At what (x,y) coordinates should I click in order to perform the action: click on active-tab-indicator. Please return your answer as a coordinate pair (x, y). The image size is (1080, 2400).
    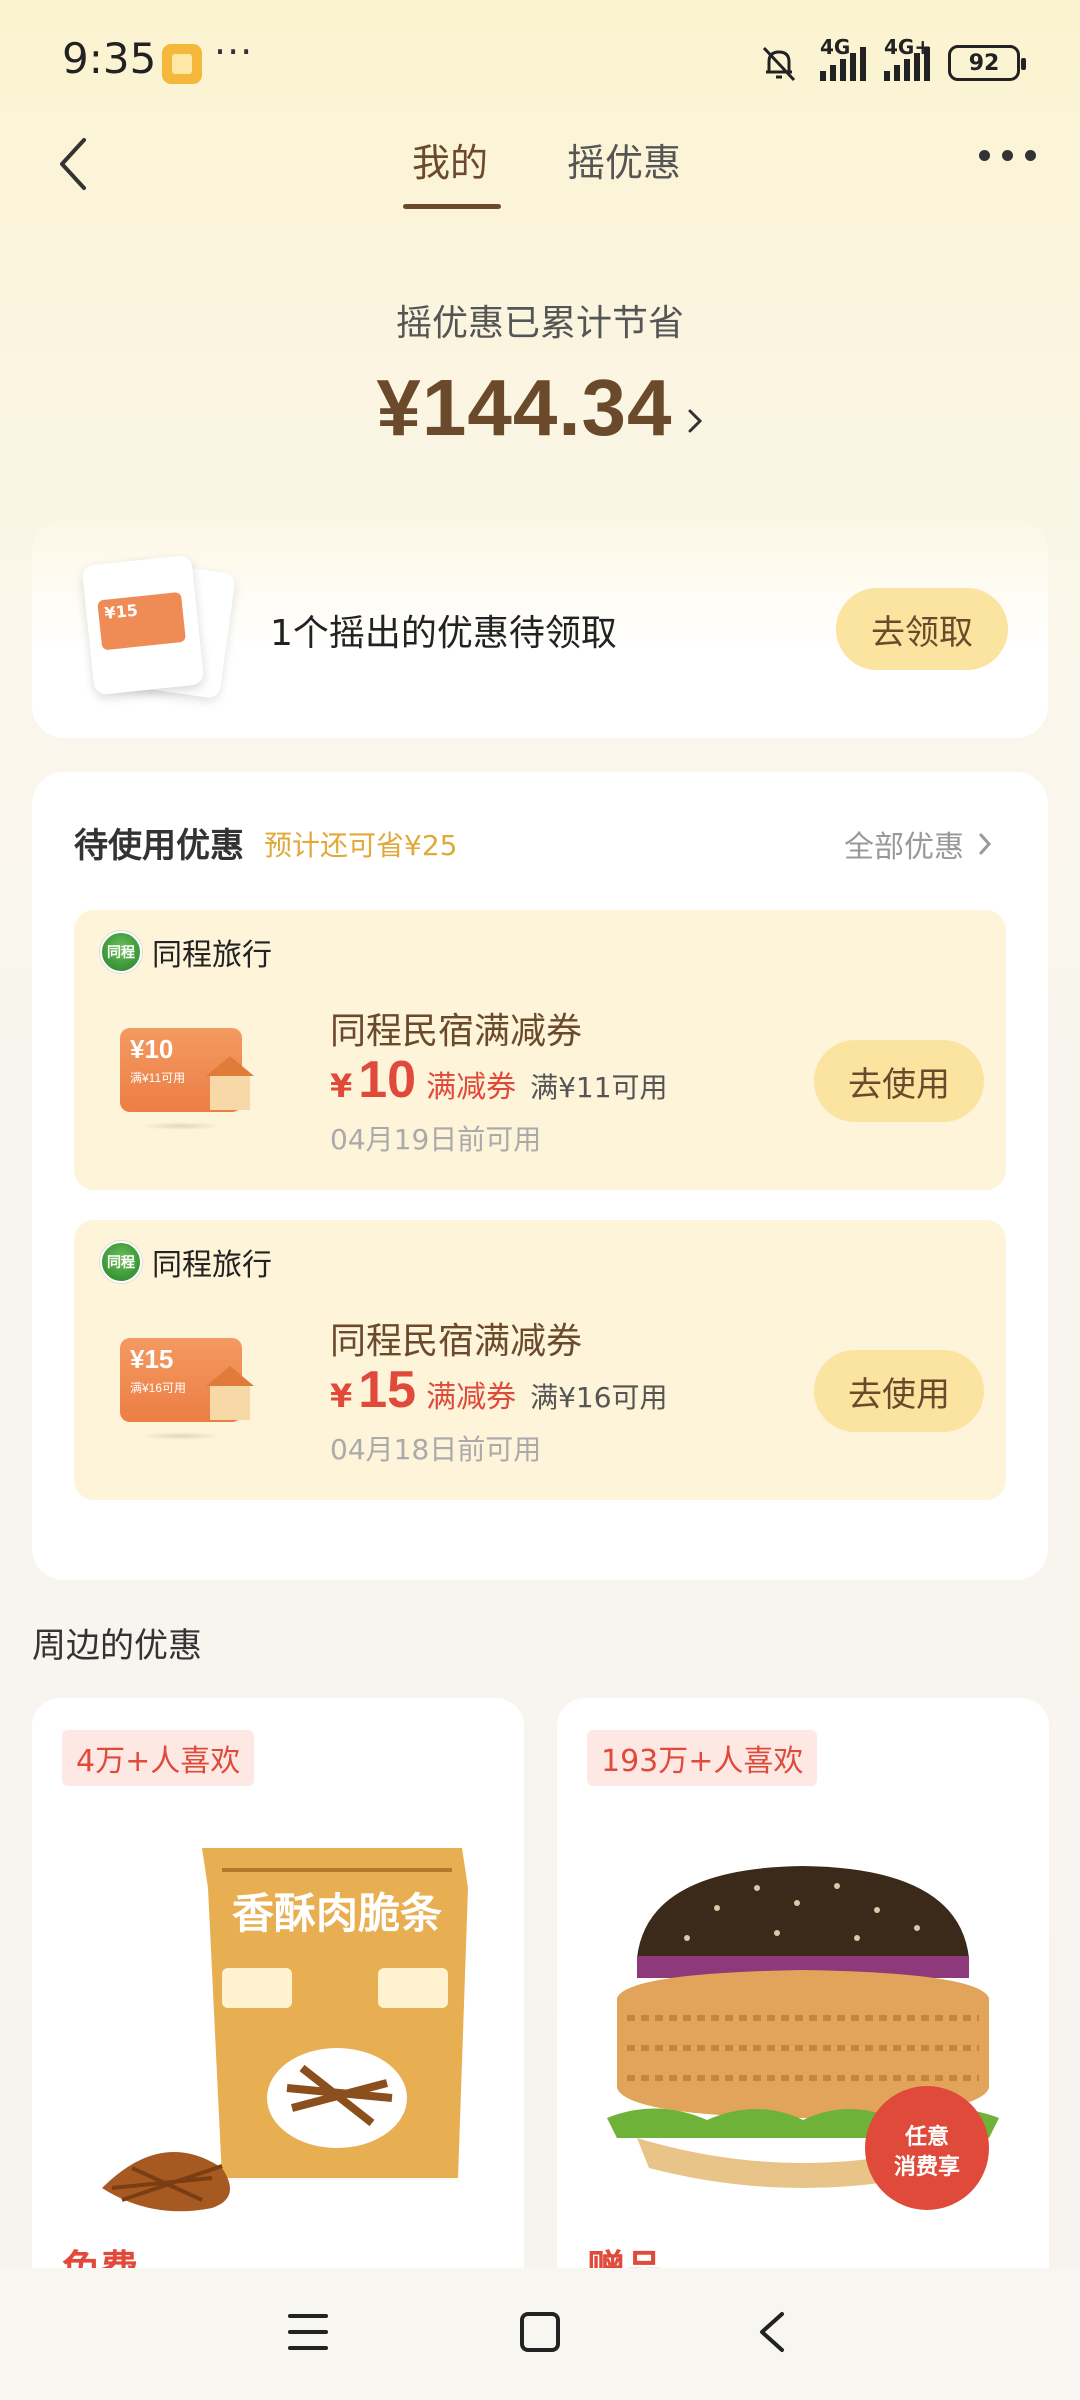
    Looking at the image, I should click on (452, 206).